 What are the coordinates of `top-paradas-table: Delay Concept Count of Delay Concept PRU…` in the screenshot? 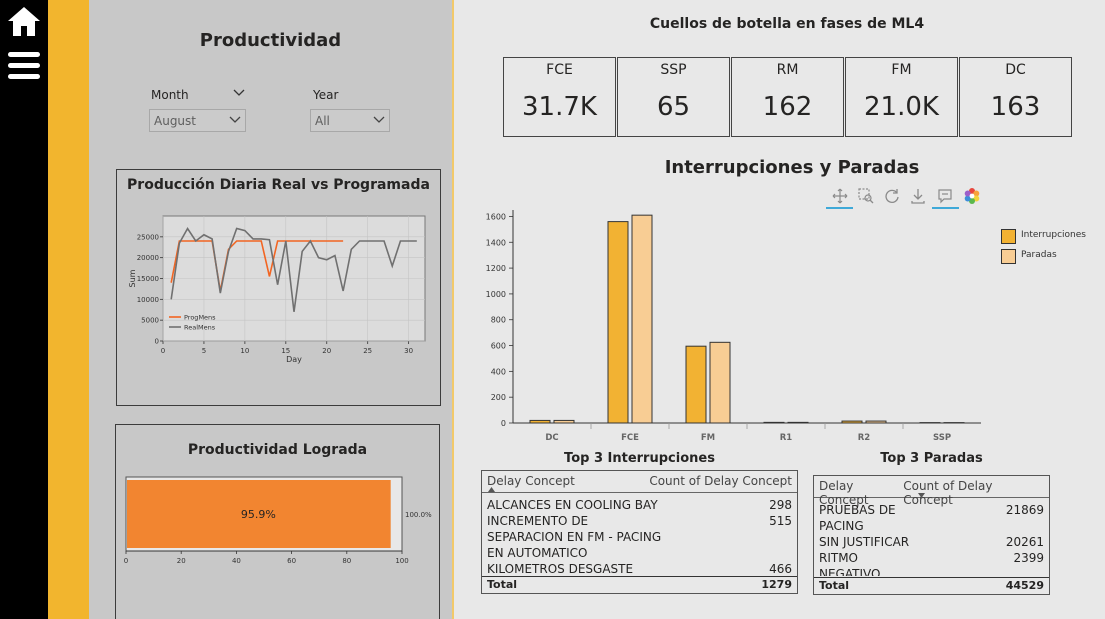 It's located at (931, 535).